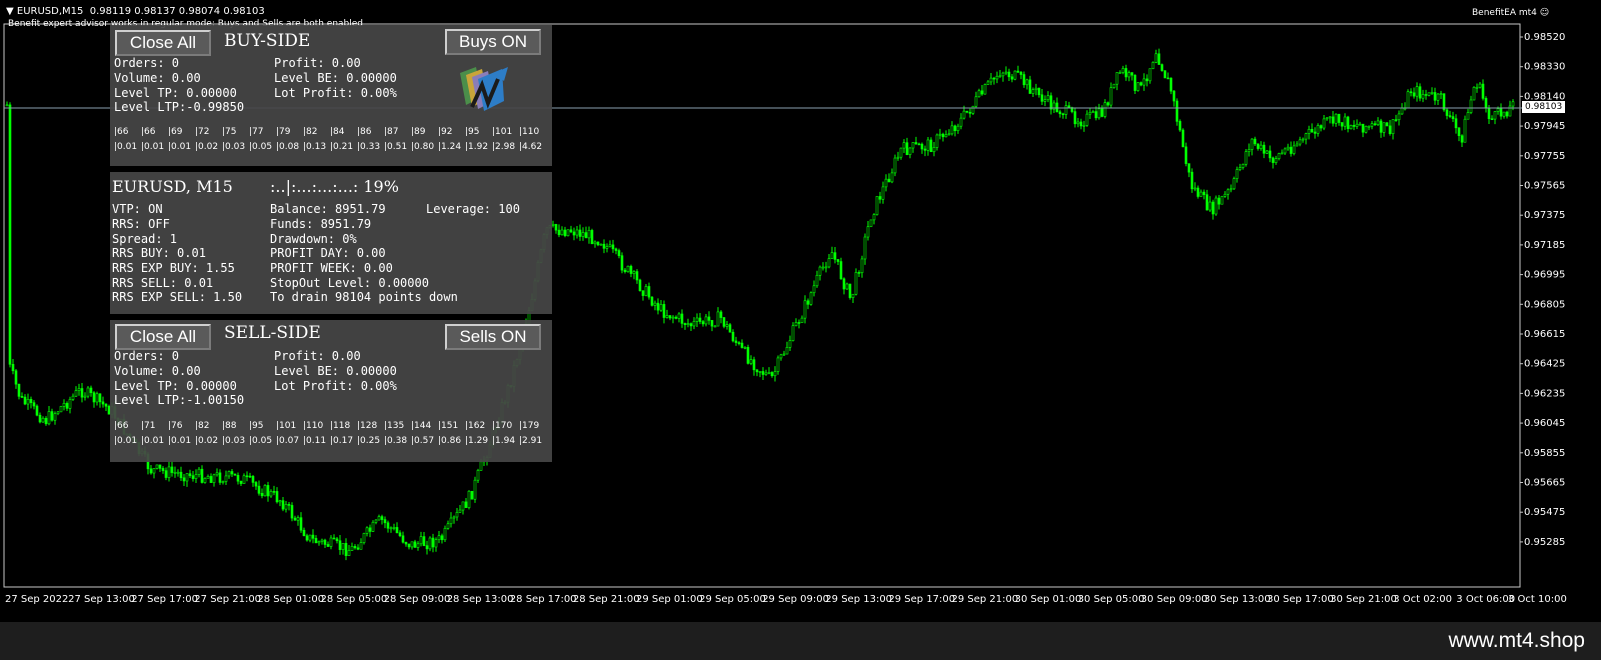 The width and height of the screenshot is (1601, 660). Describe the element at coordinates (148, 426) in the screenshot. I see `ladder-points-value: |71` at that location.